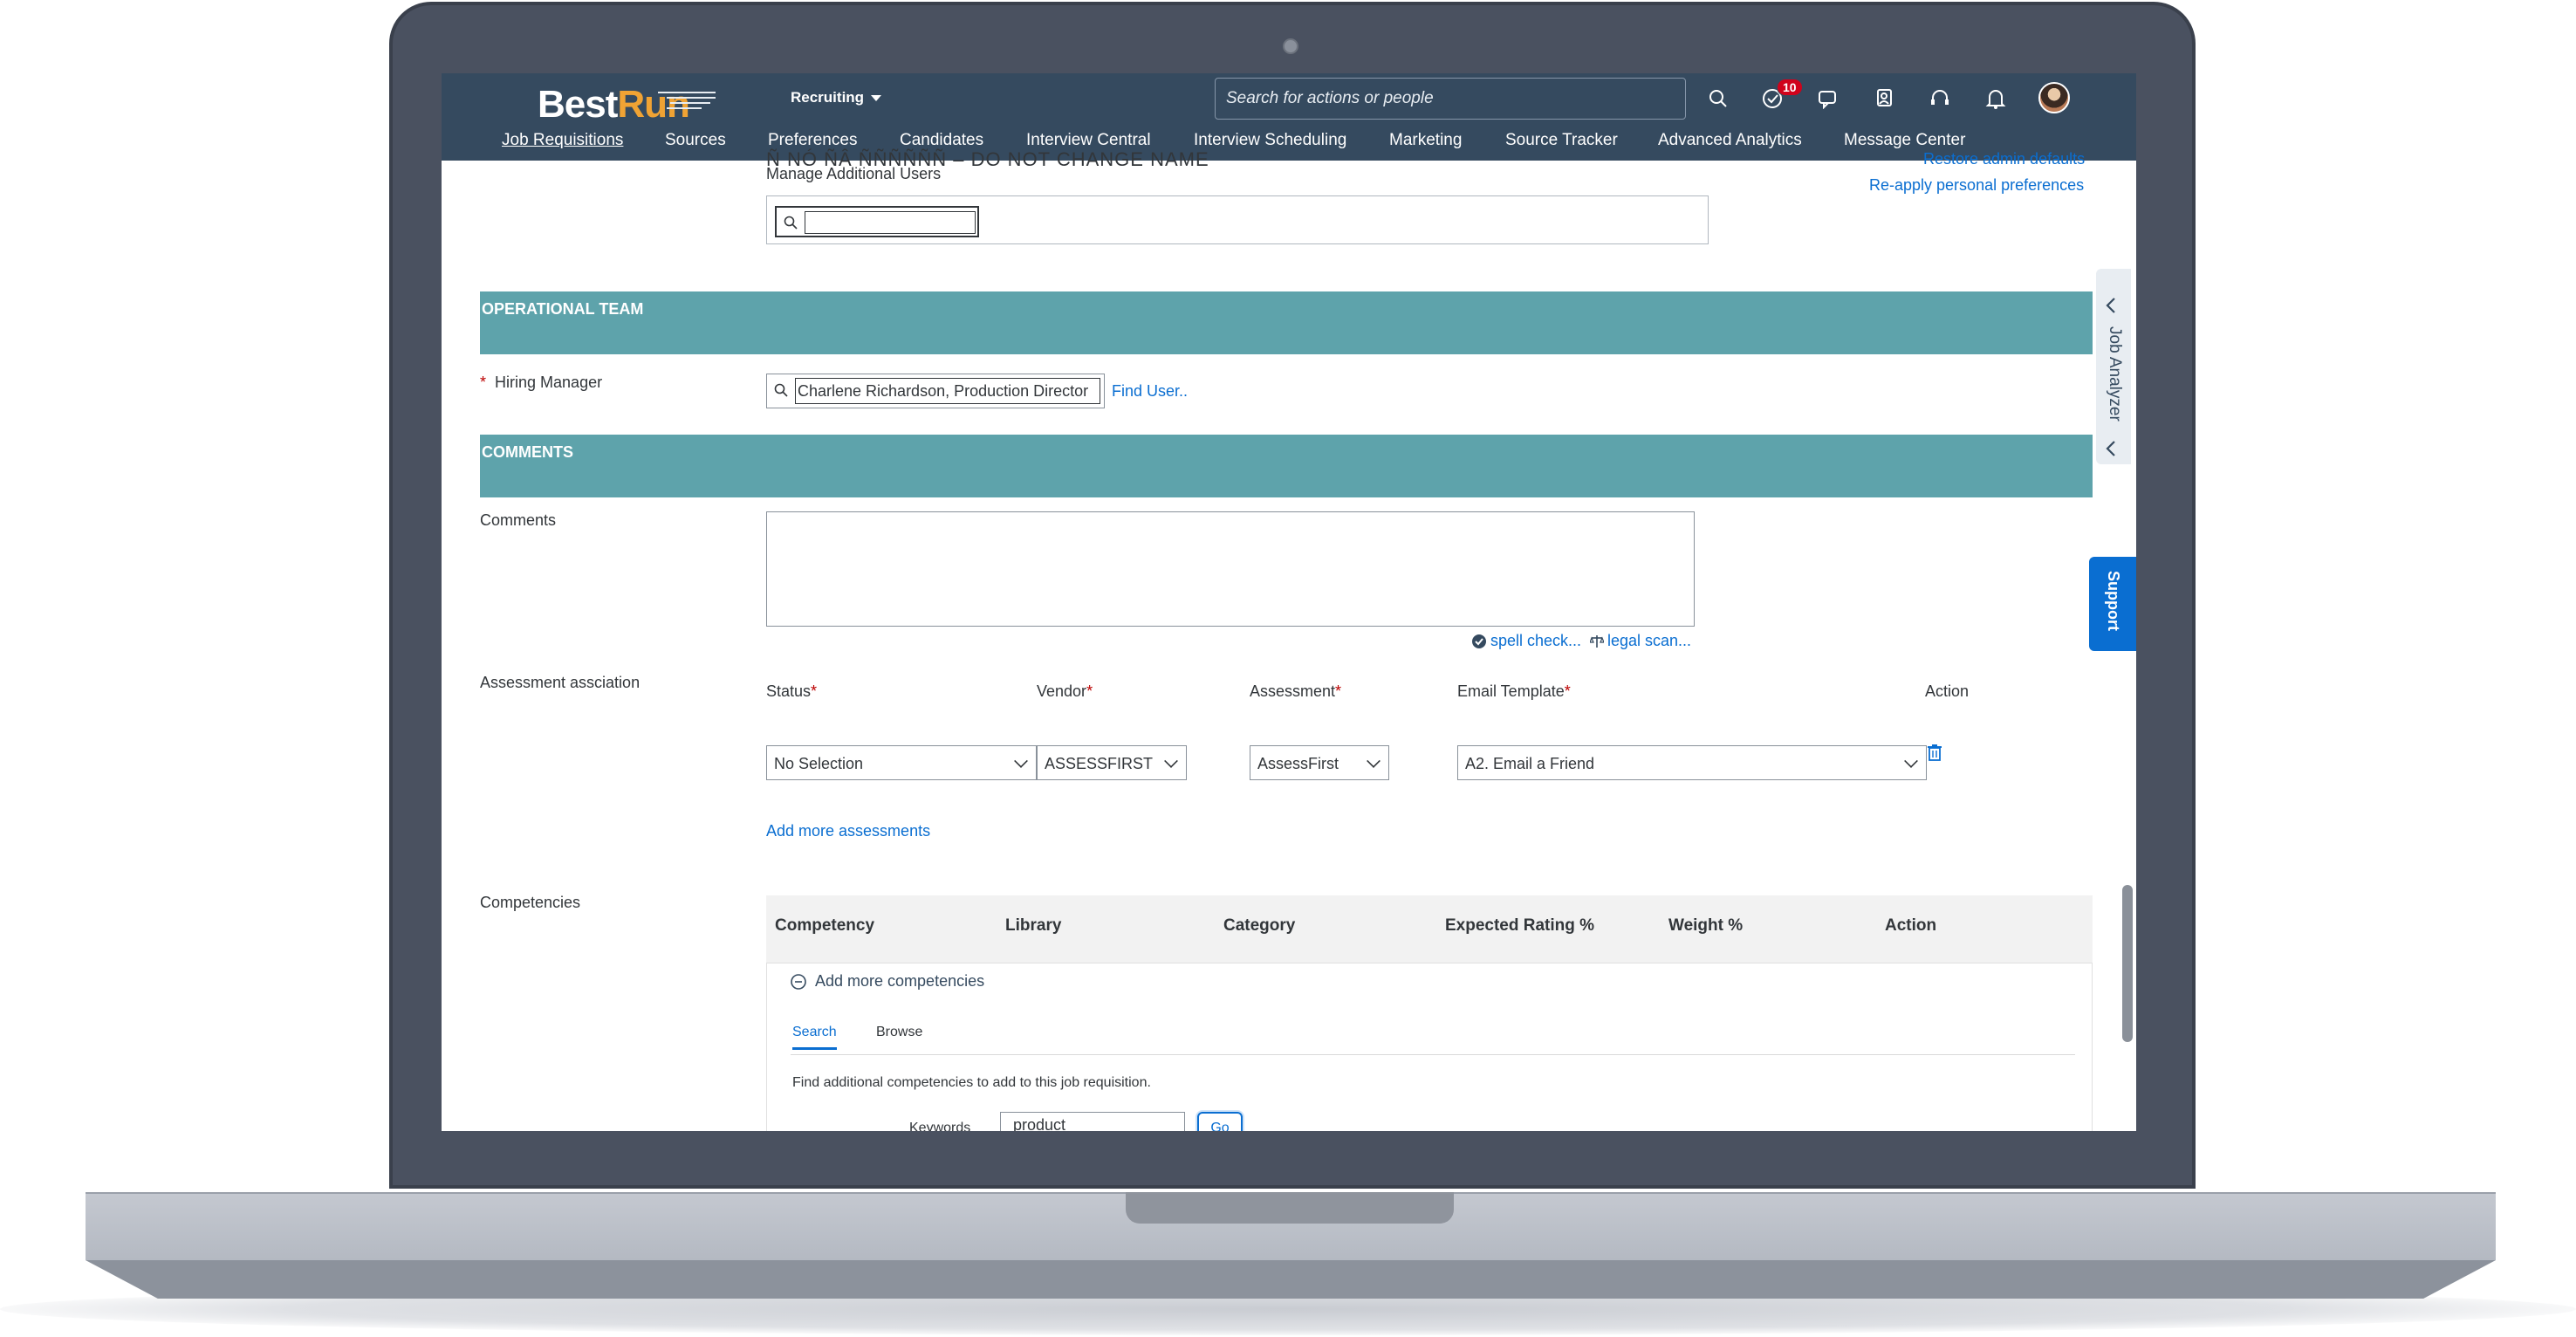  What do you see at coordinates (2114, 601) in the screenshot?
I see `support-label: Support` at bounding box center [2114, 601].